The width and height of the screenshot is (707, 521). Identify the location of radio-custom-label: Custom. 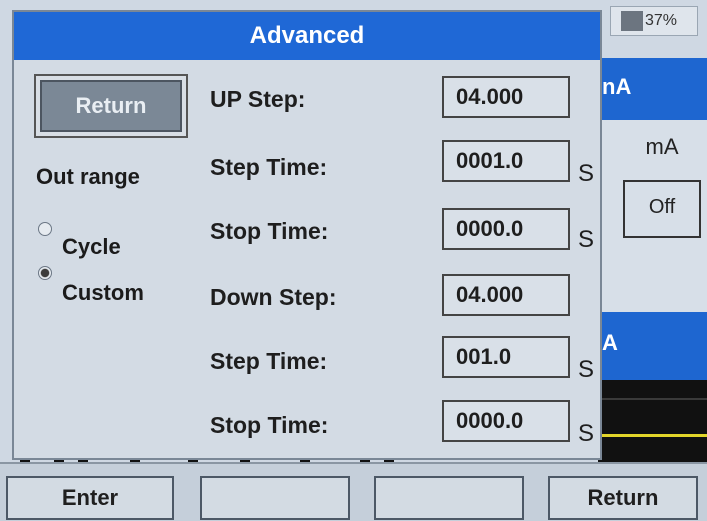
(103, 293).